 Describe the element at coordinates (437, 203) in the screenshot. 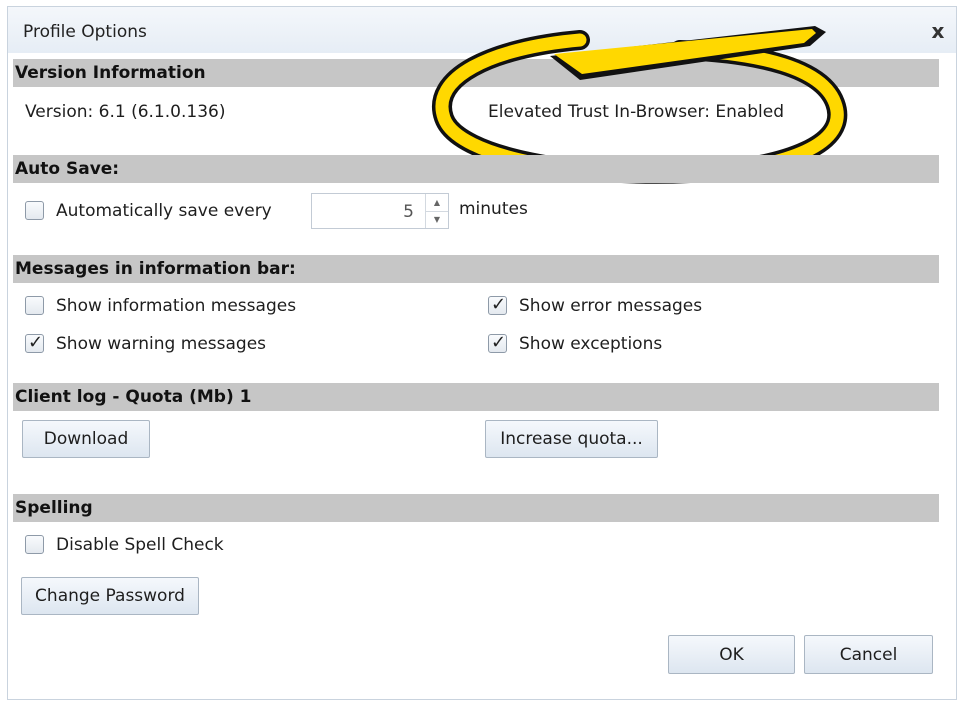

I see `stepper-up-icon: ▲` at that location.